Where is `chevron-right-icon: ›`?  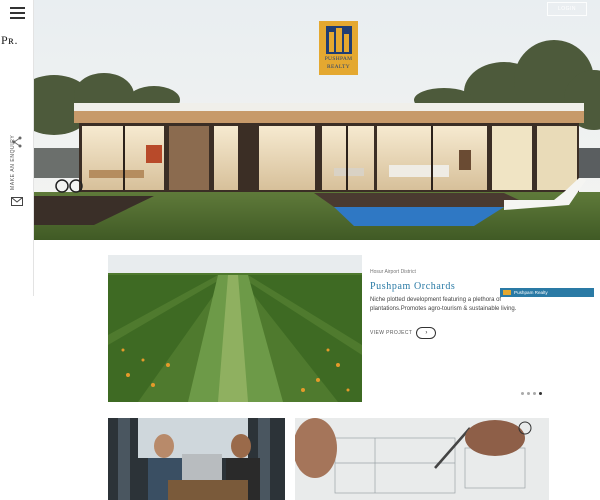
chevron-right-icon: › is located at coordinates (426, 333).